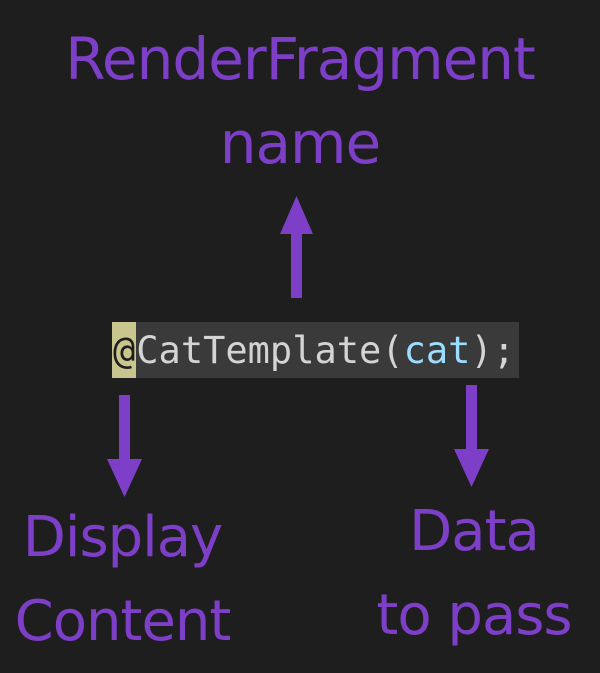 Image resolution: width=600 pixels, height=673 pixels. Describe the element at coordinates (122, 537) in the screenshot. I see `display-content-label-line1: Display` at that location.